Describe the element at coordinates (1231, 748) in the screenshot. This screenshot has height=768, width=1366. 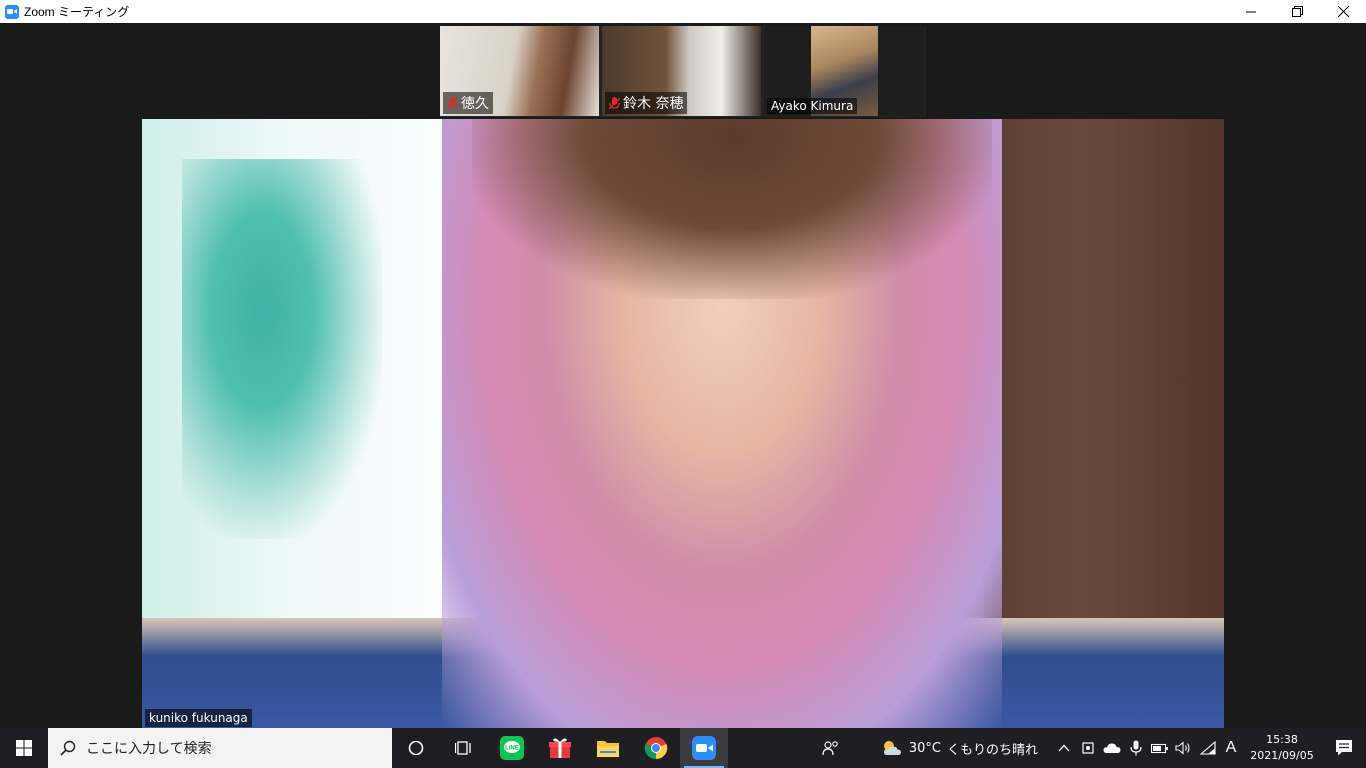
I see `ime-mode-indicator: A` at that location.